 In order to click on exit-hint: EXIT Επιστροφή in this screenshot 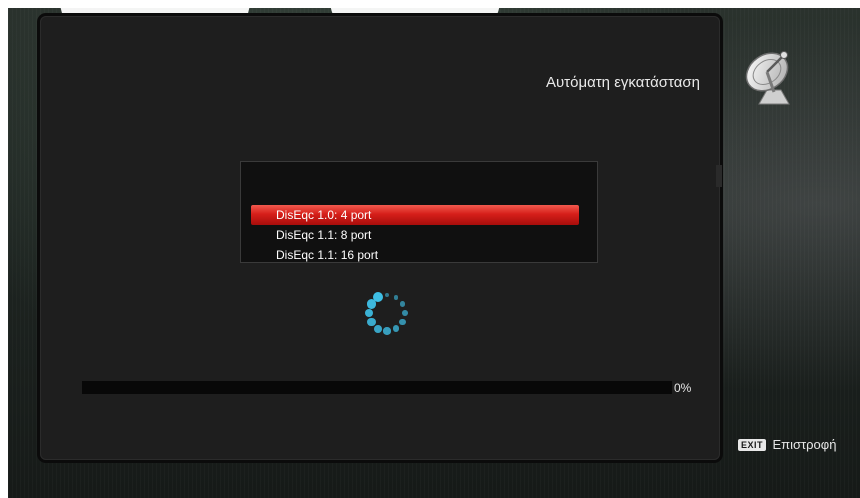, I will do `click(787, 445)`.